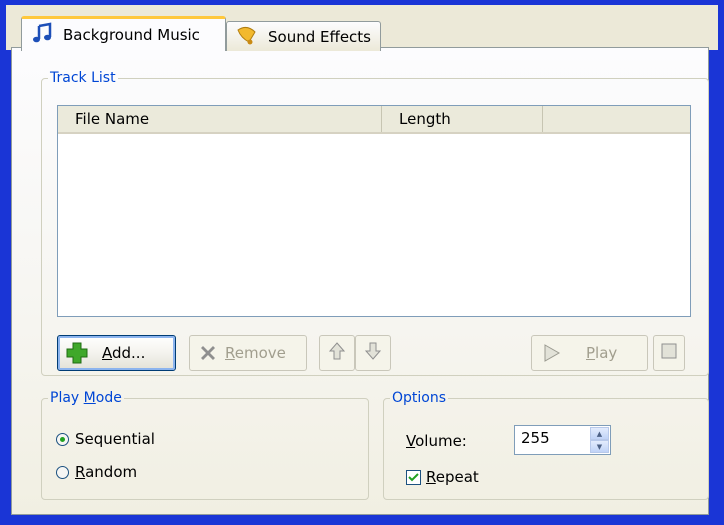 This screenshot has height=525, width=724. Describe the element at coordinates (462, 119) in the screenshot. I see `column-length: Length` at that location.